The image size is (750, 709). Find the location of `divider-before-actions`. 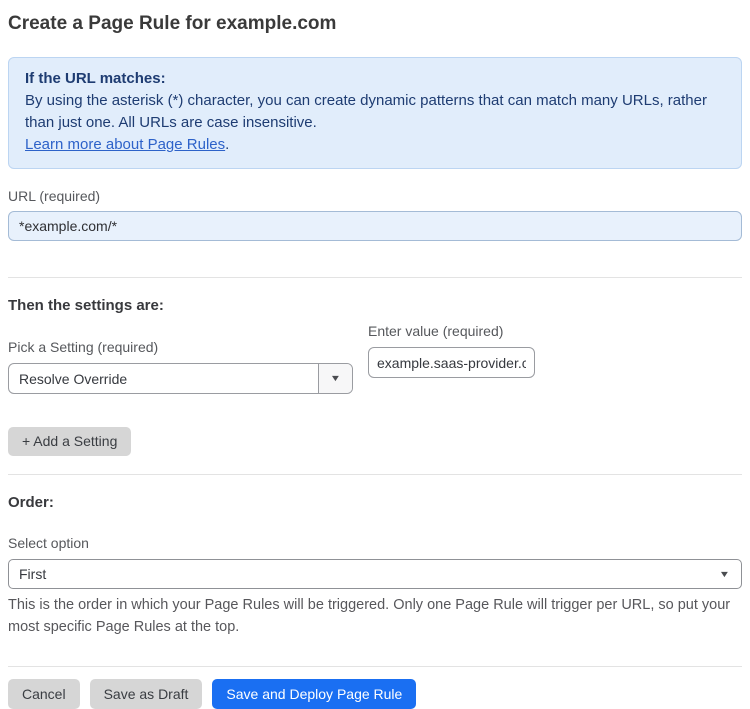

divider-before-actions is located at coordinates (375, 666).